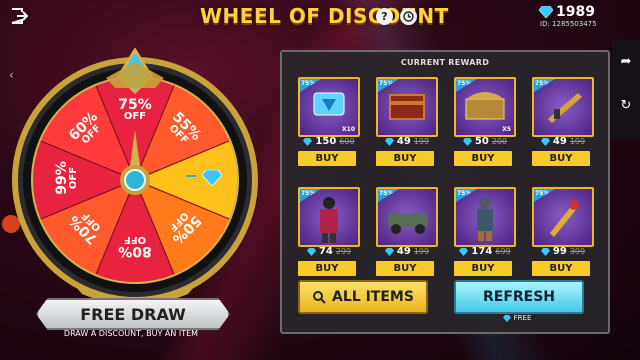  What do you see at coordinates (485, 107) in the screenshot?
I see `item-card: 75% X5` at bounding box center [485, 107].